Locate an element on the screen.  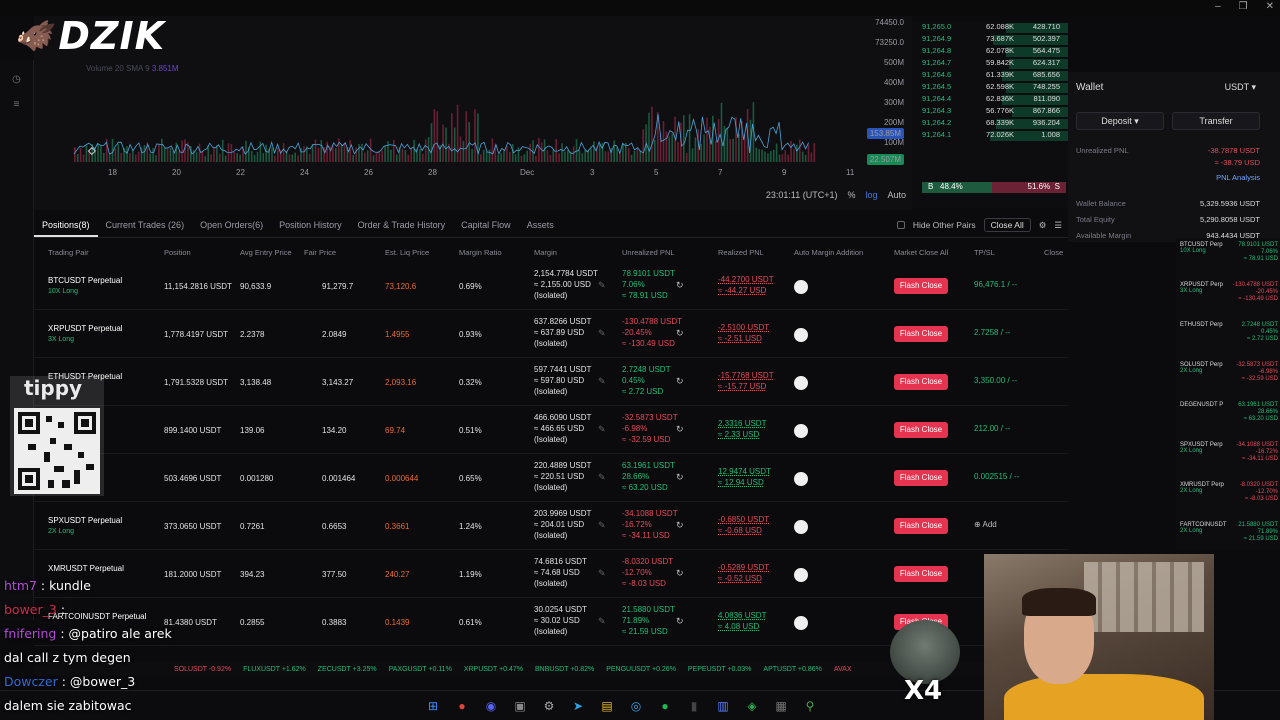
order-book-row: 91,264.4 62.836K 811.090 is located at coordinates (990, 100).